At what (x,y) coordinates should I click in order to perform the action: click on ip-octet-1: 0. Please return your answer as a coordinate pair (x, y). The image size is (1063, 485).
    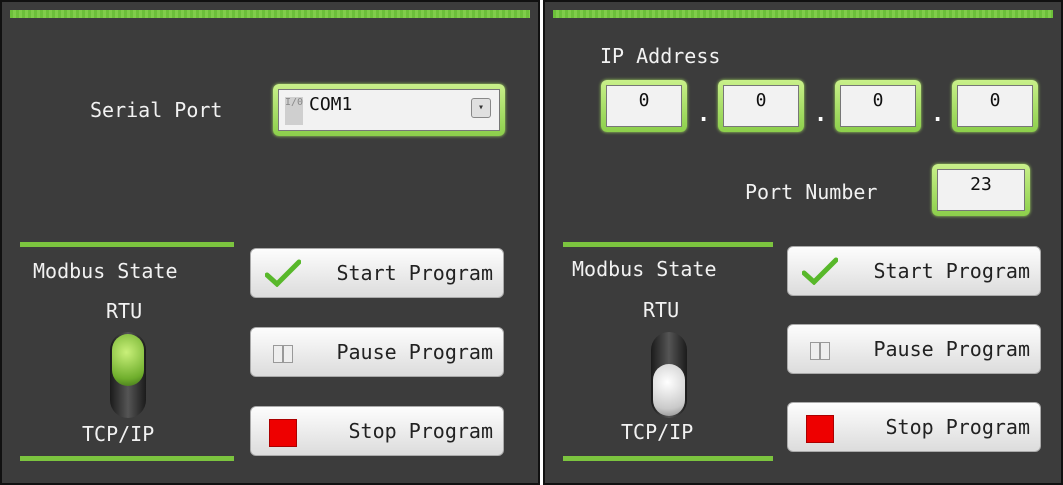
    Looking at the image, I should click on (644, 106).